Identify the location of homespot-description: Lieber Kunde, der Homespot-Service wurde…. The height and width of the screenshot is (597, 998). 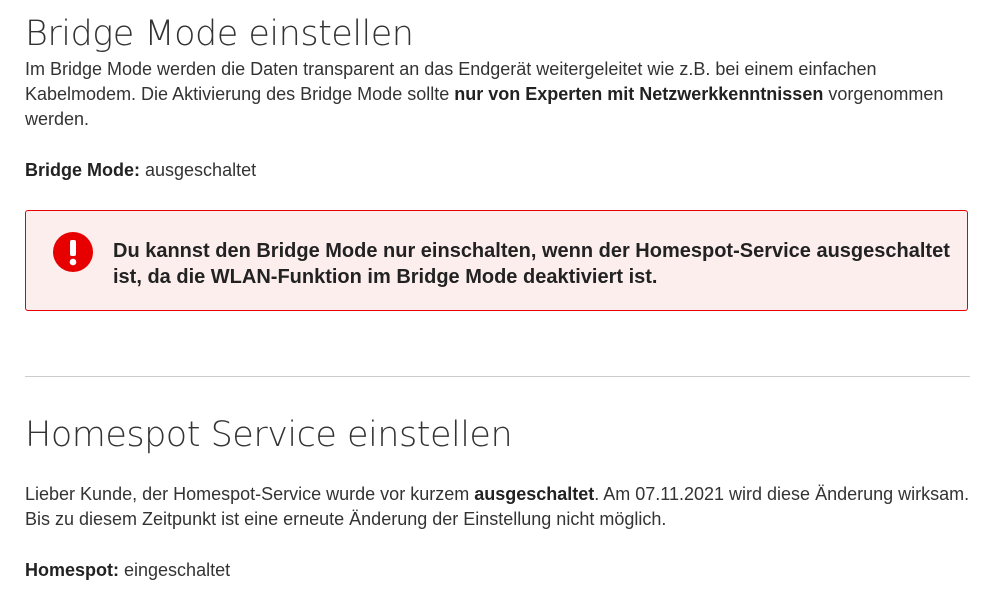
(497, 507).